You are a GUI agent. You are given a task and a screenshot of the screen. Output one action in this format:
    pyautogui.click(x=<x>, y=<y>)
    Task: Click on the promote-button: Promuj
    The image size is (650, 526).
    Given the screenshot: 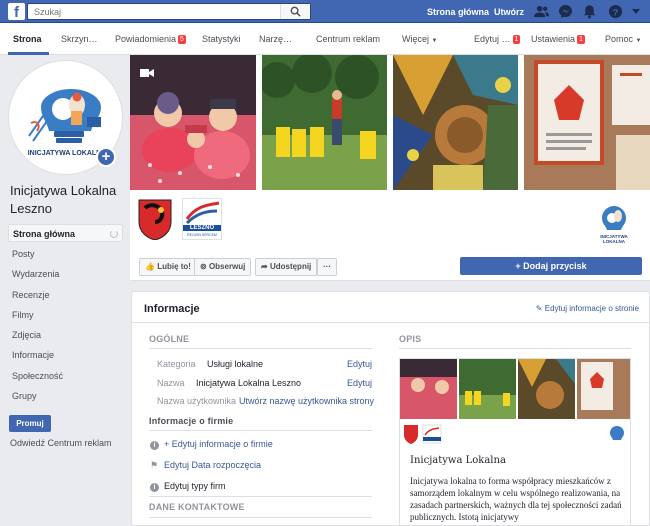 What is the action you would take?
    pyautogui.click(x=30, y=423)
    